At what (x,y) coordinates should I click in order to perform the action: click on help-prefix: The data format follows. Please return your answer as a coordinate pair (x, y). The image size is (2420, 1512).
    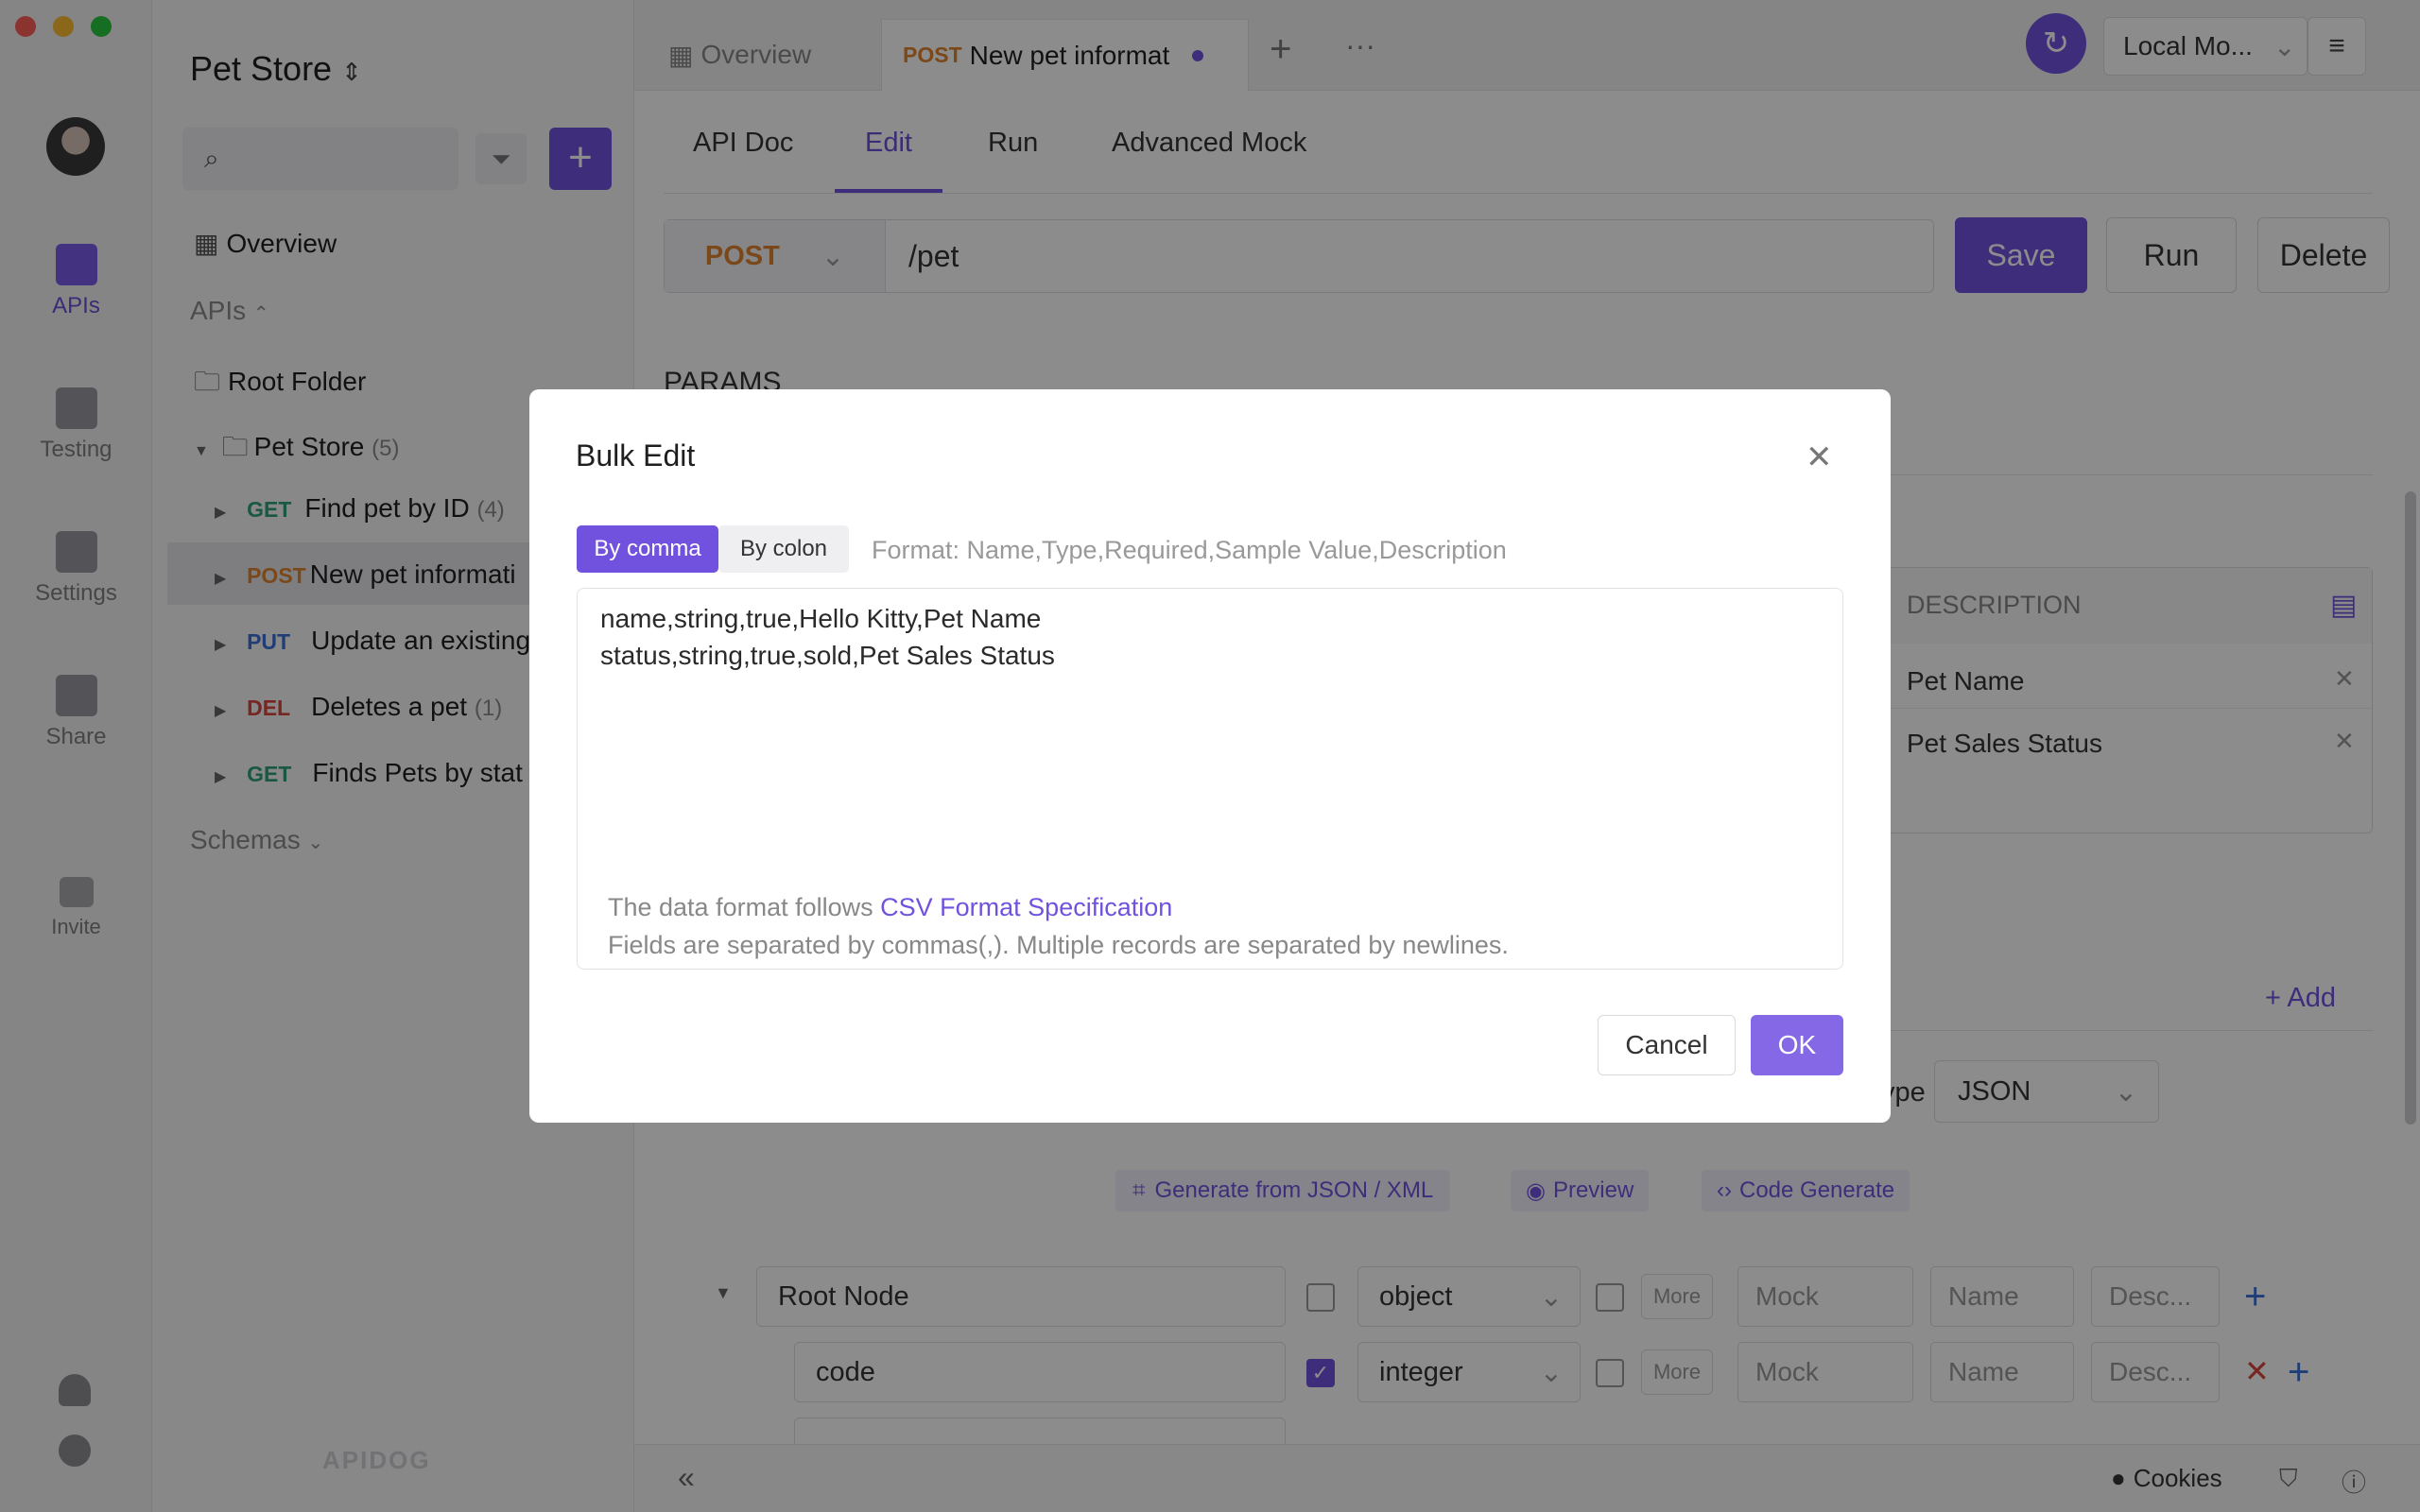
    Looking at the image, I should click on (744, 907).